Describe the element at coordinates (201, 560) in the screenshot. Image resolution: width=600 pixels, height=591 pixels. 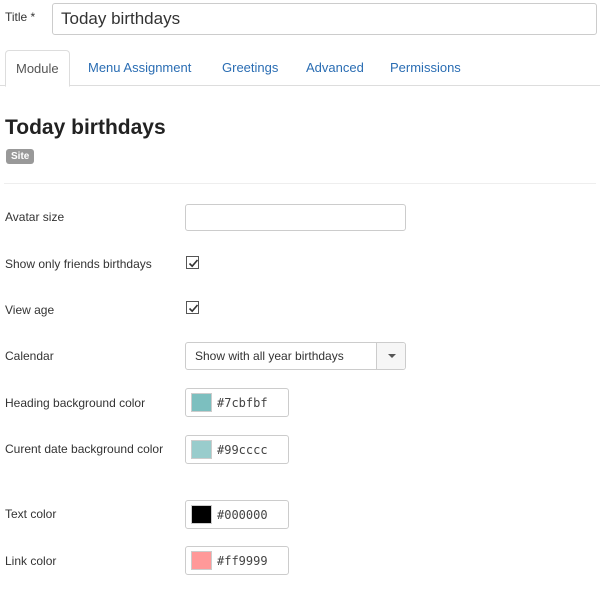
I see `link-color-swatch` at that location.